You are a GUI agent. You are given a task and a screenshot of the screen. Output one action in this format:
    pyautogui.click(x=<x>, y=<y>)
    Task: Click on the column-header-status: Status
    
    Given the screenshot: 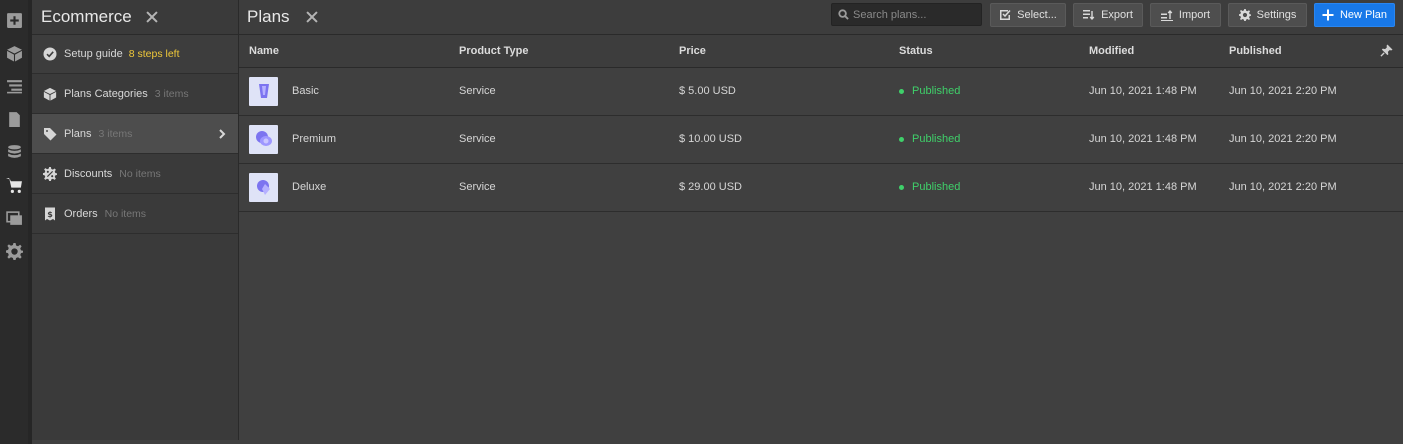 What is the action you would take?
    pyautogui.click(x=994, y=51)
    